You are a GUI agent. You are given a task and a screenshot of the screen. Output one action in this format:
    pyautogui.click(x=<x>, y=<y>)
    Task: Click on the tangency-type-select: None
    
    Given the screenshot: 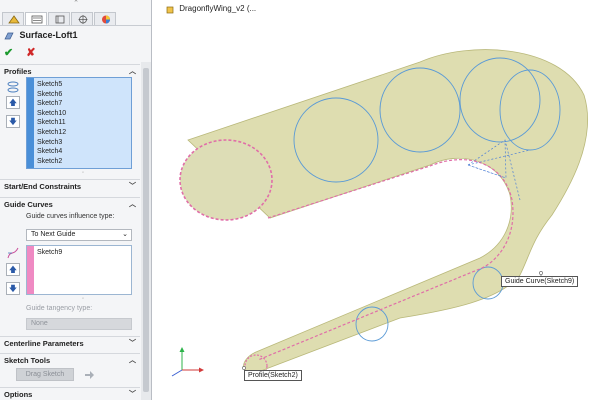 What is the action you would take?
    pyautogui.click(x=79, y=324)
    